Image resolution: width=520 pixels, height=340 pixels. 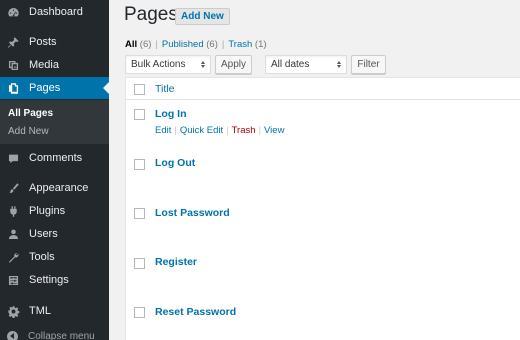 What do you see at coordinates (54, 311) in the screenshot?
I see `menu-item-tml: TML` at bounding box center [54, 311].